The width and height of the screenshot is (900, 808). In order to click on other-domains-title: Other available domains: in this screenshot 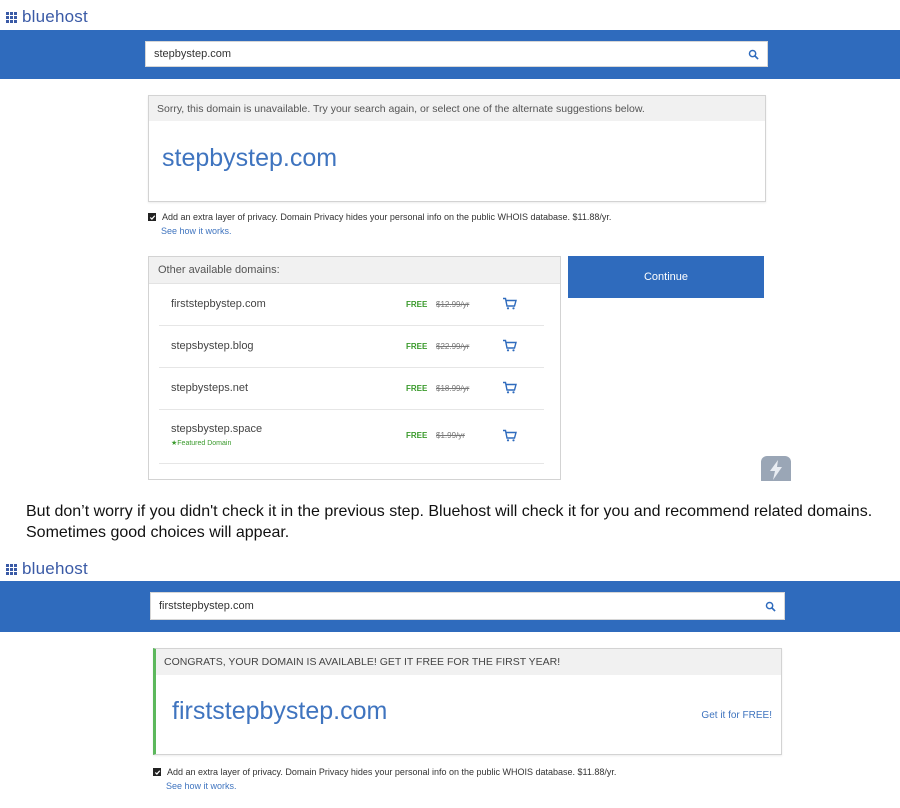, I will do `click(354, 270)`.